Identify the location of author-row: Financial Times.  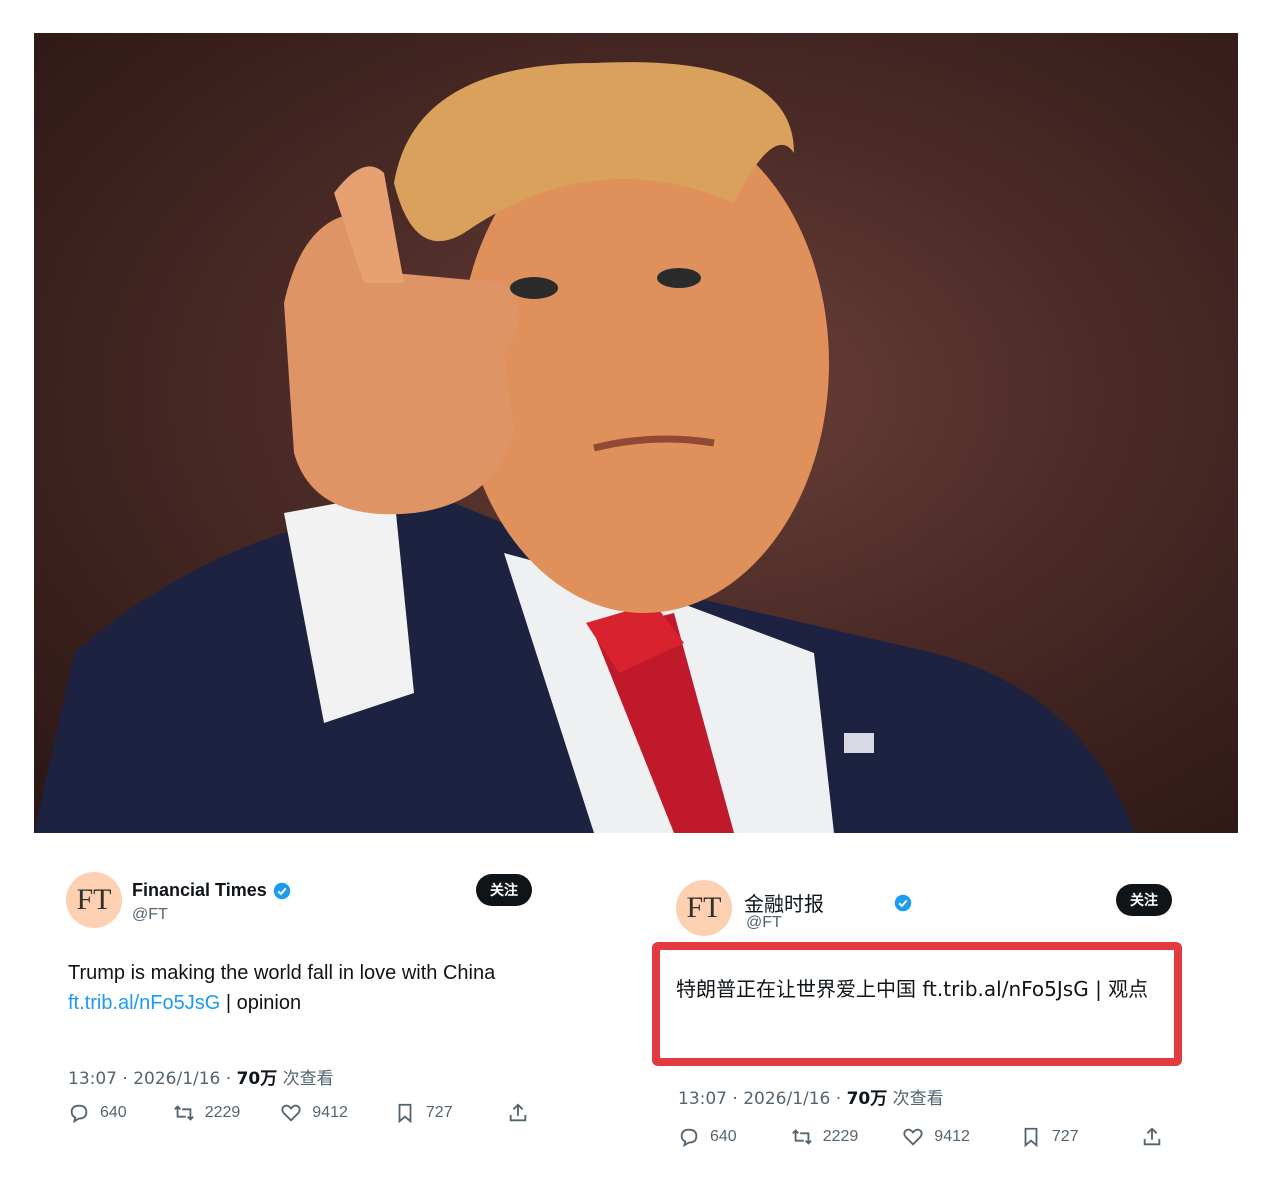
(211, 890).